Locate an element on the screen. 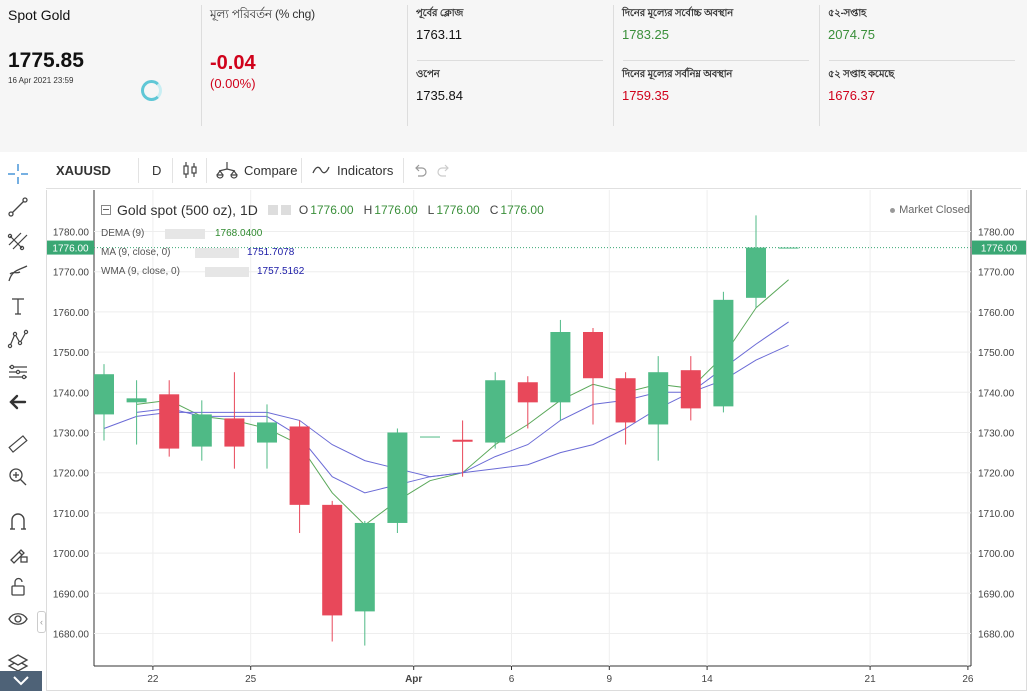 The width and height of the screenshot is (1027, 696). status-dot-icon is located at coordinates (893, 210).